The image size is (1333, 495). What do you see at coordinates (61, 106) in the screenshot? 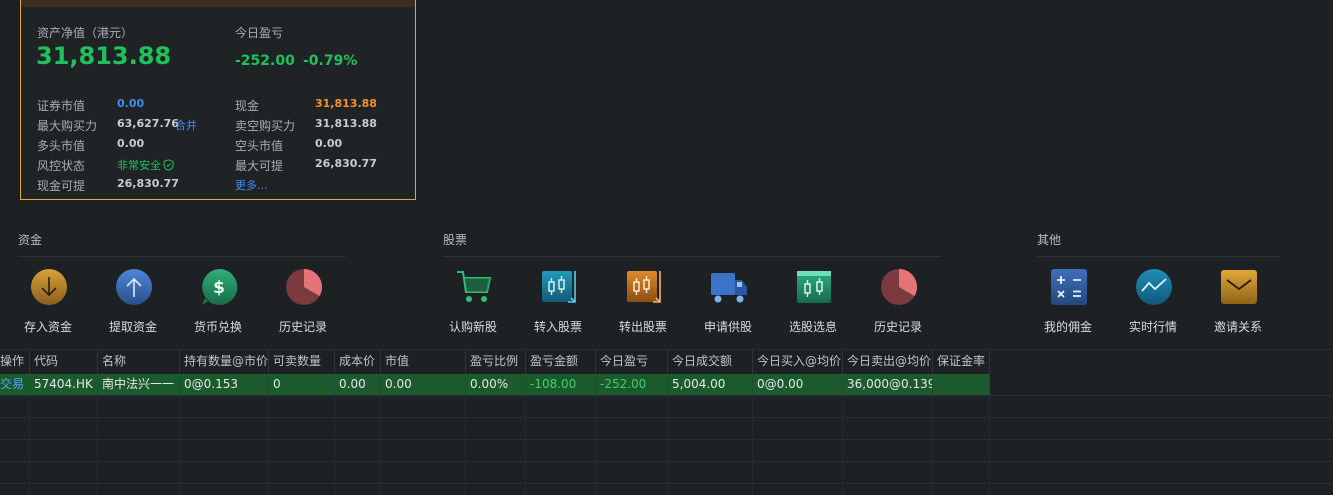
I see `securities-value-label: 证券市值` at bounding box center [61, 106].